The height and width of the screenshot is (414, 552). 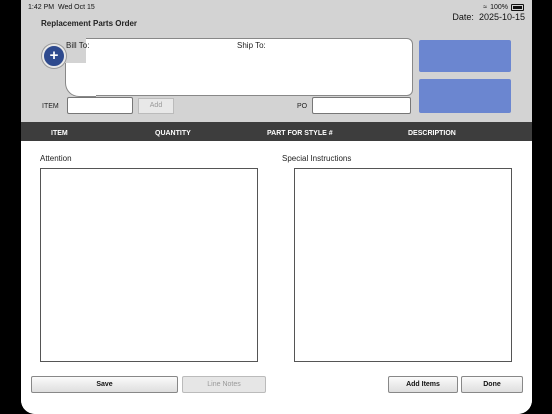 What do you see at coordinates (224, 384) in the screenshot?
I see `line-notes-button: Line Notes` at bounding box center [224, 384].